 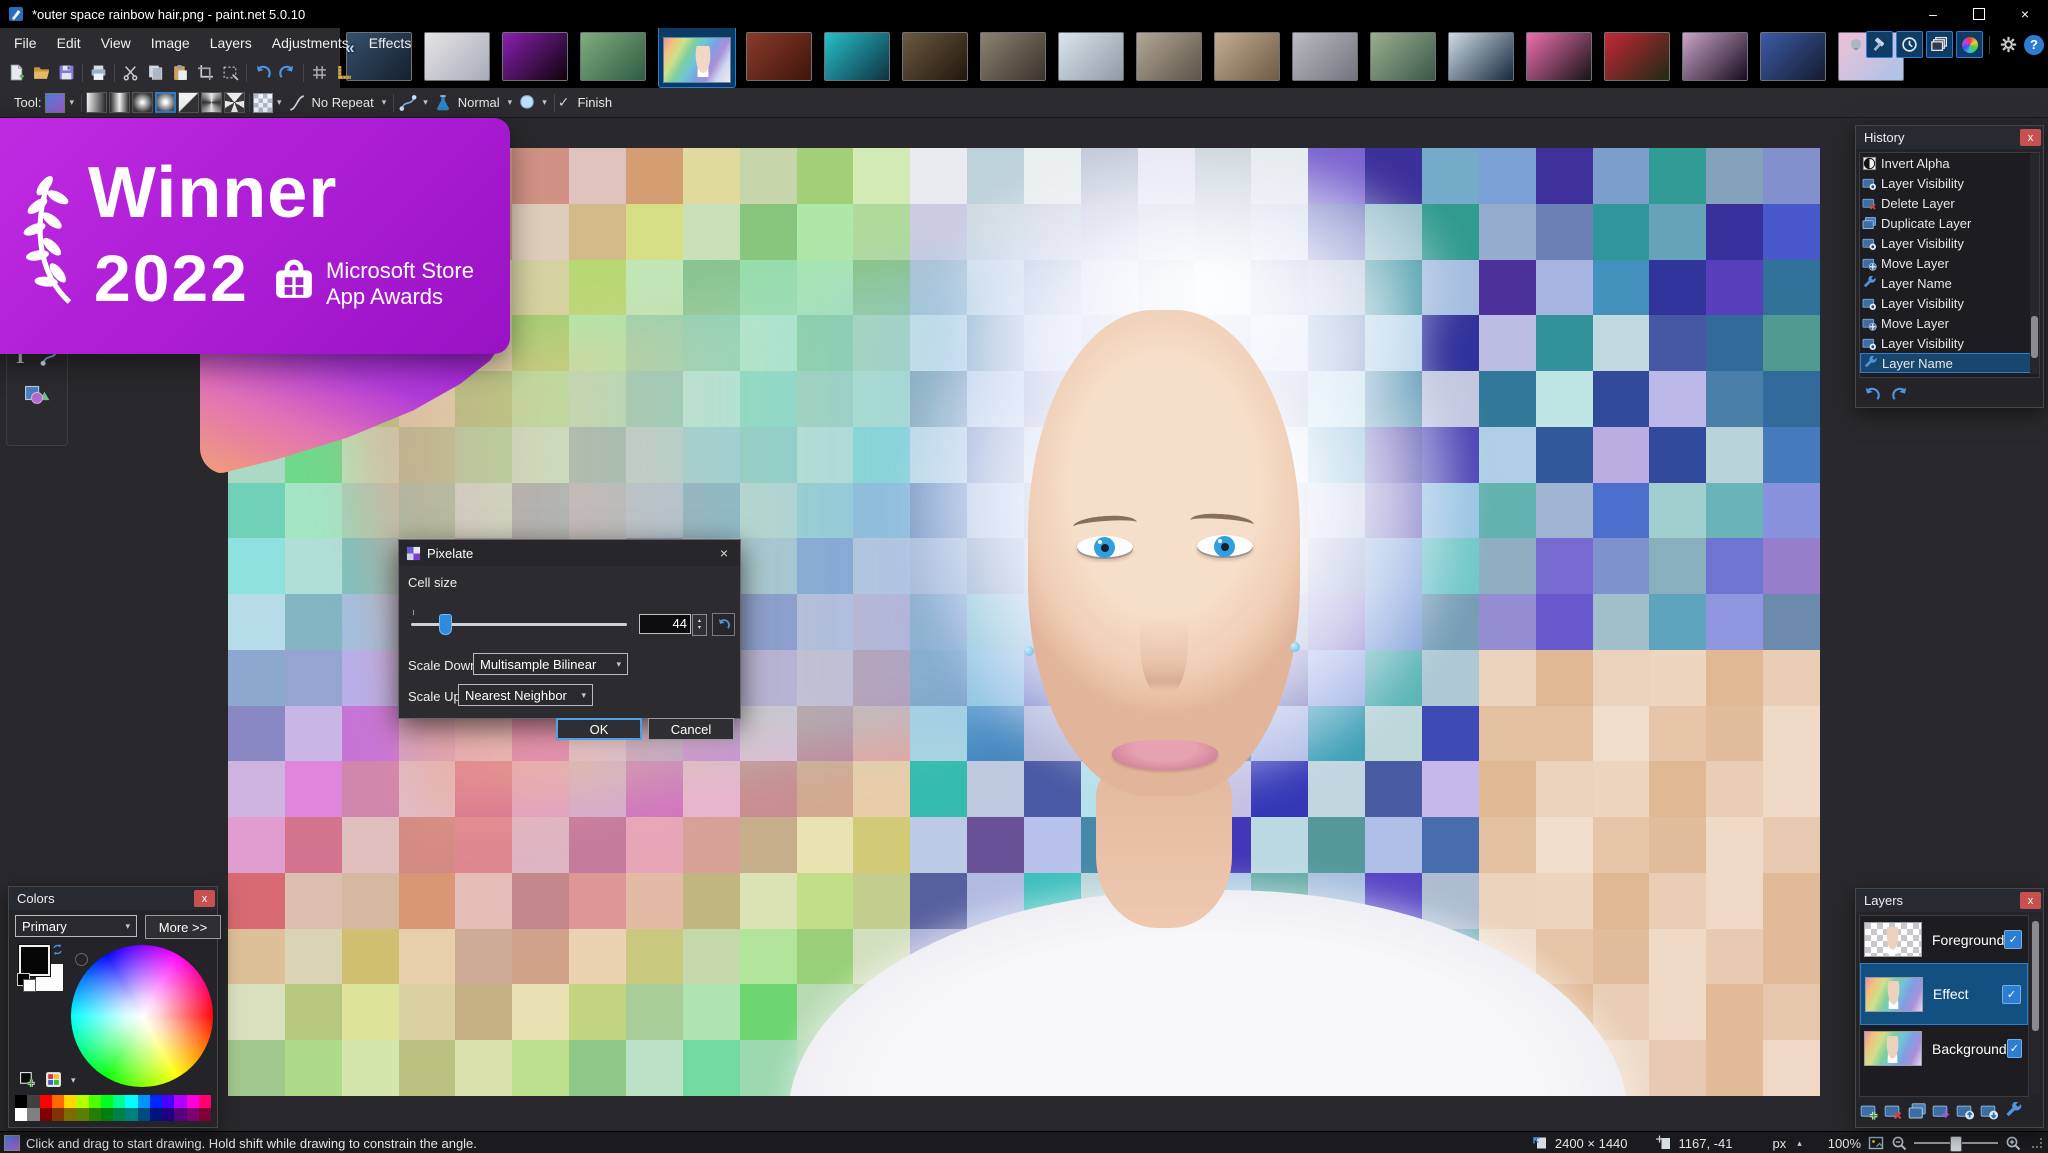 What do you see at coordinates (535, 56) in the screenshot?
I see `image-tab-rainbow-arc` at bounding box center [535, 56].